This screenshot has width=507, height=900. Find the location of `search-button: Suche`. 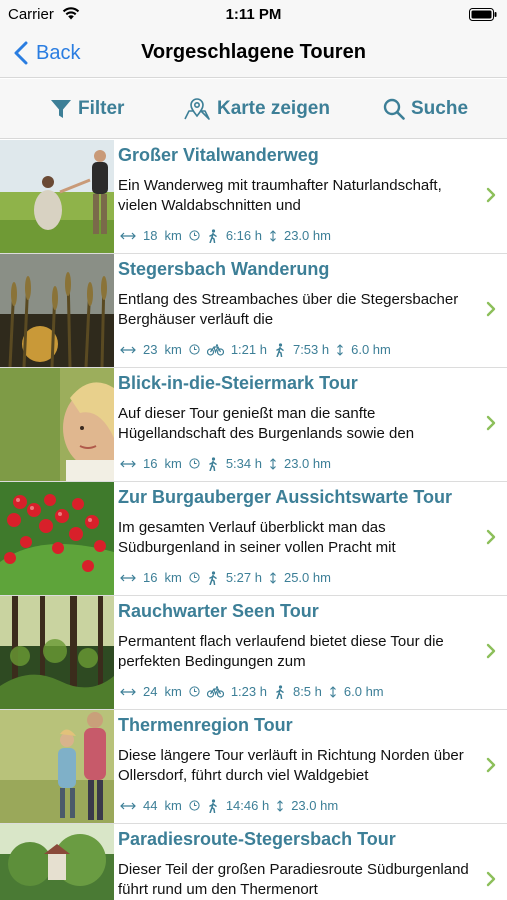

search-button: Suche is located at coordinates (425, 109).